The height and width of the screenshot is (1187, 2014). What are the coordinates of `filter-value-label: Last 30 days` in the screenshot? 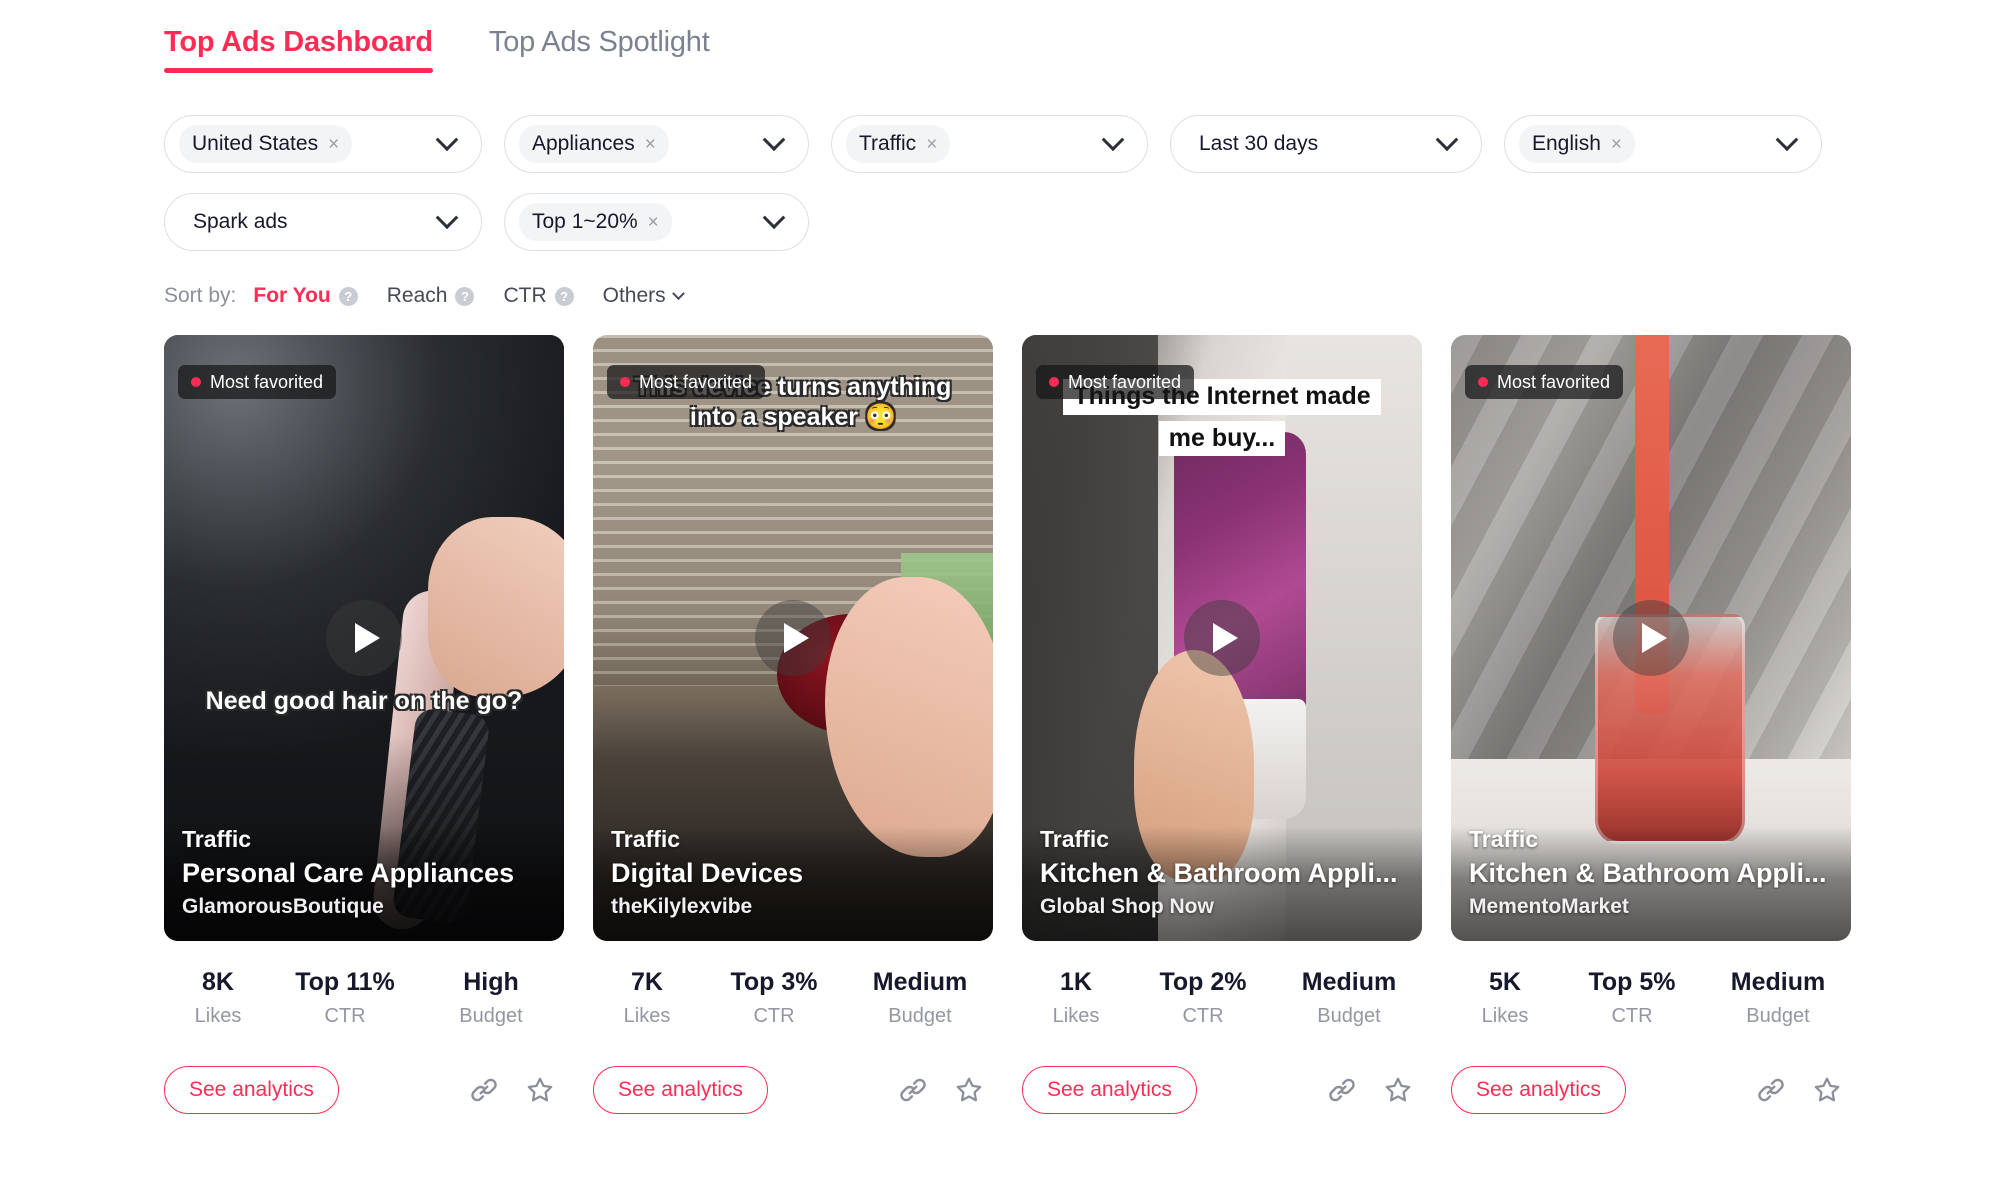 It's located at (1259, 143).